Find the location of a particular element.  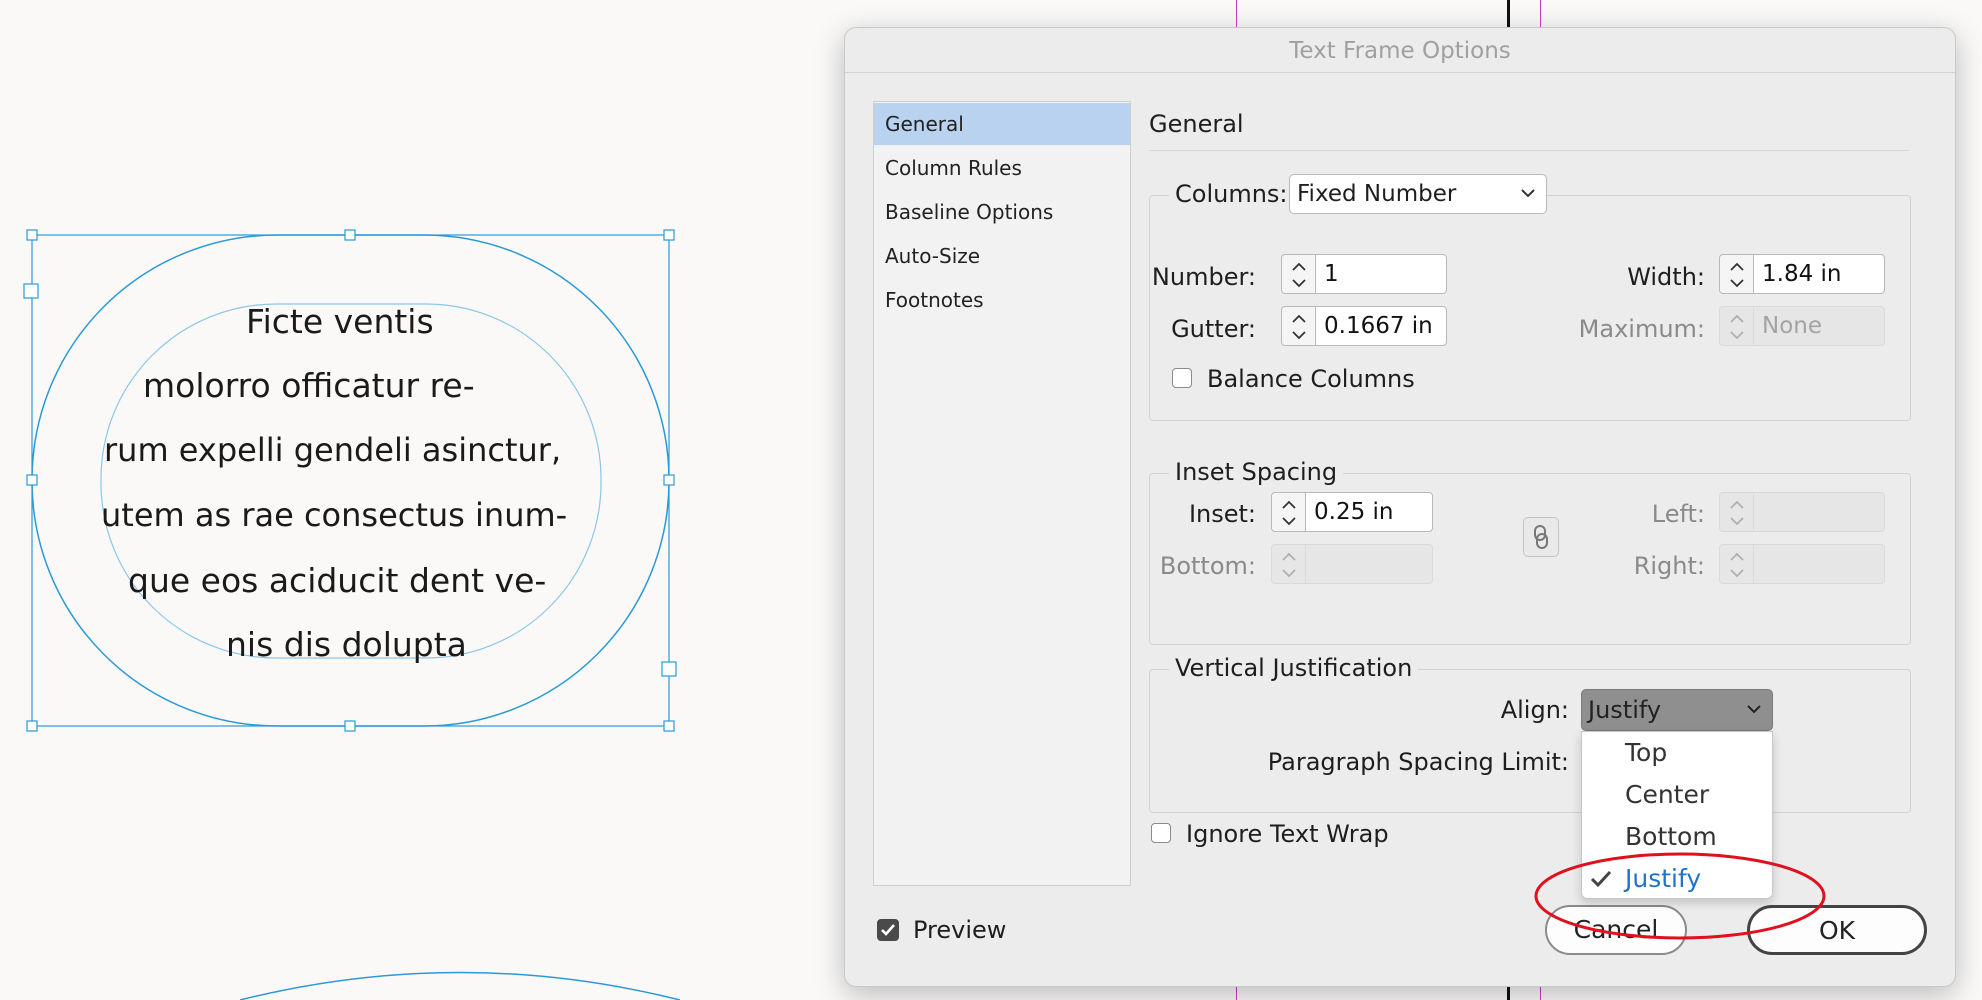

frame-text-line: rum expelli gendeli asinctur, is located at coordinates (333, 450).